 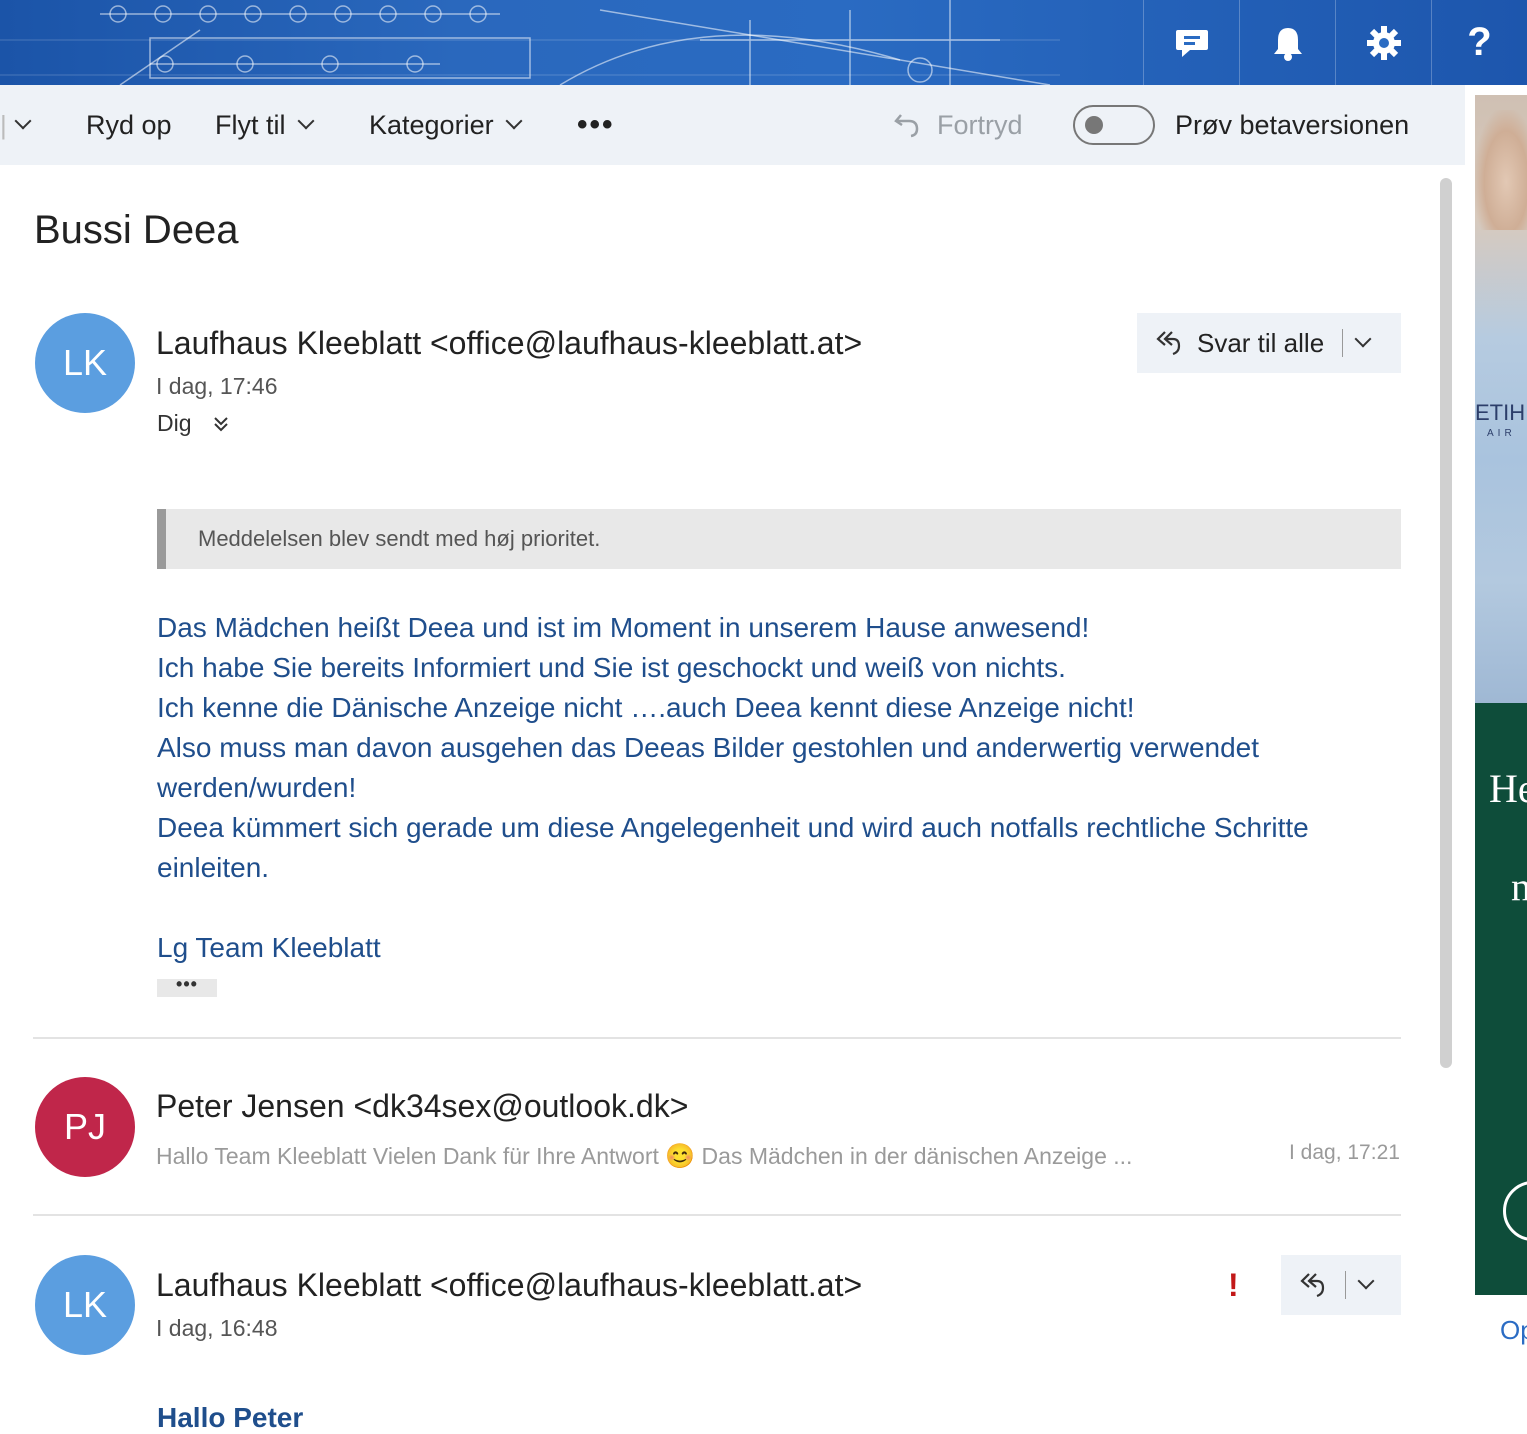 I want to click on beta-toggle, so click(x=1114, y=125).